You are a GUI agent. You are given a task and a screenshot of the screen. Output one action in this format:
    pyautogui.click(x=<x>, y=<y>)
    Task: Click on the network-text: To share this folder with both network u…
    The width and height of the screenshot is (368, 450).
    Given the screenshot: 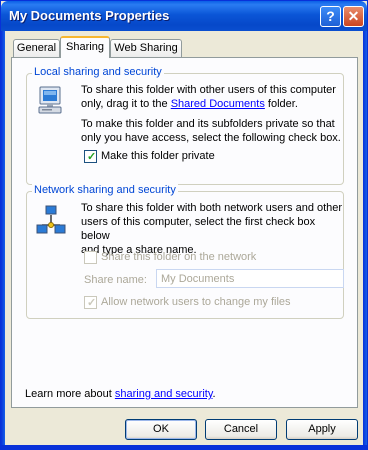 What is the action you would take?
    pyautogui.click(x=212, y=229)
    